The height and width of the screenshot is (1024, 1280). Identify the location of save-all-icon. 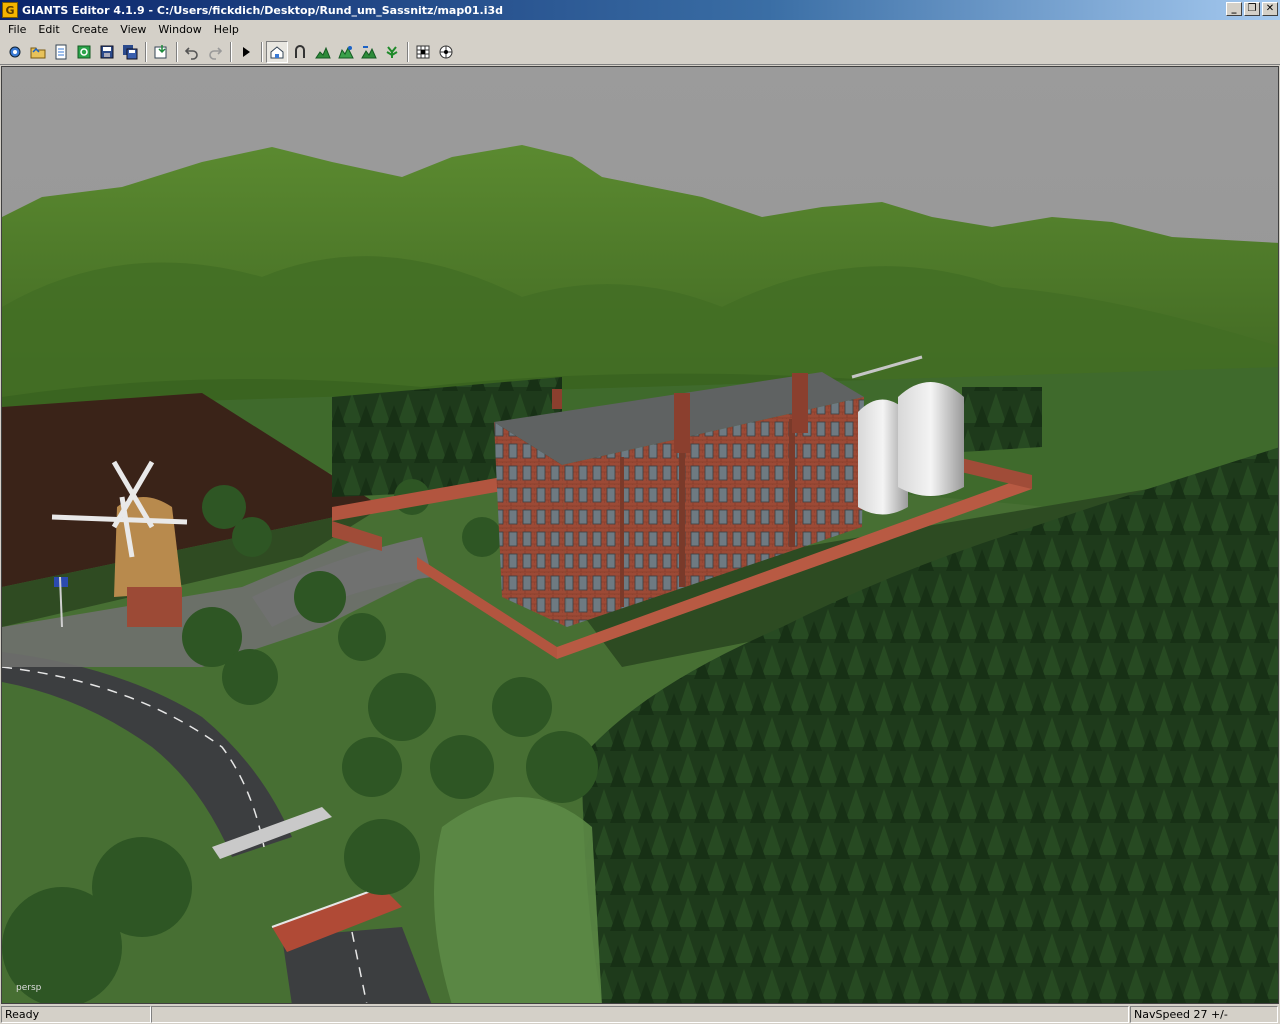
(130, 51).